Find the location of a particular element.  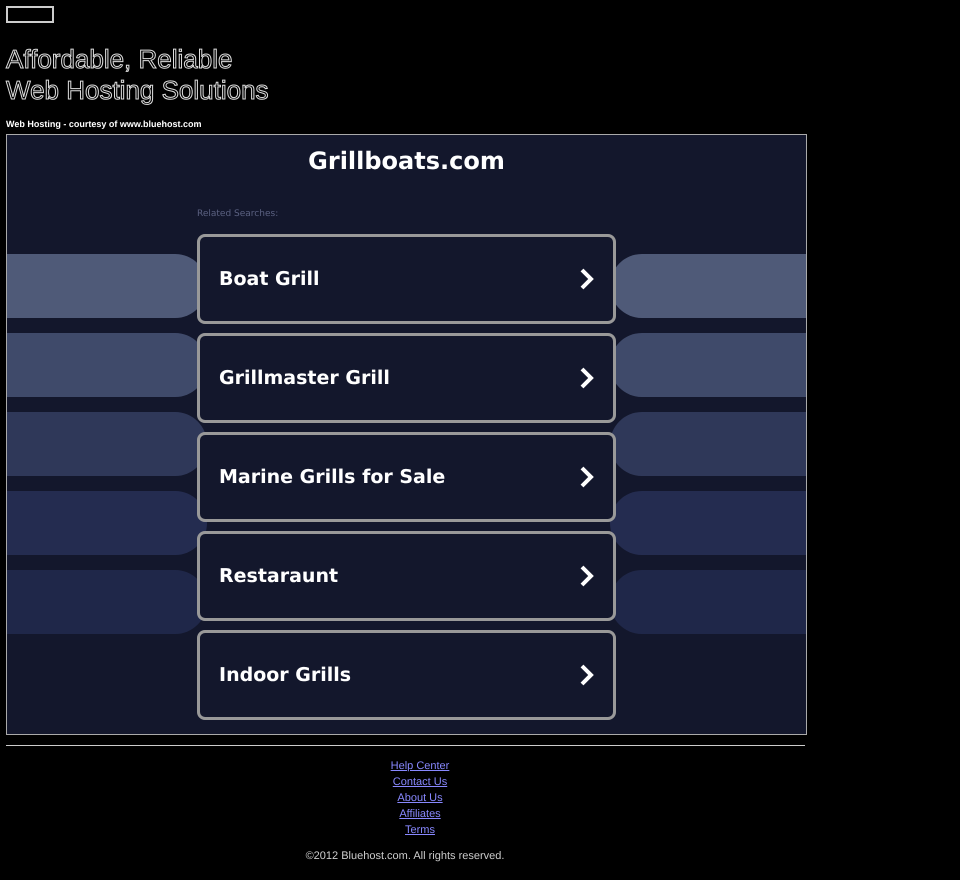

search-link: Marine Grills for Sale is located at coordinates (406, 477).